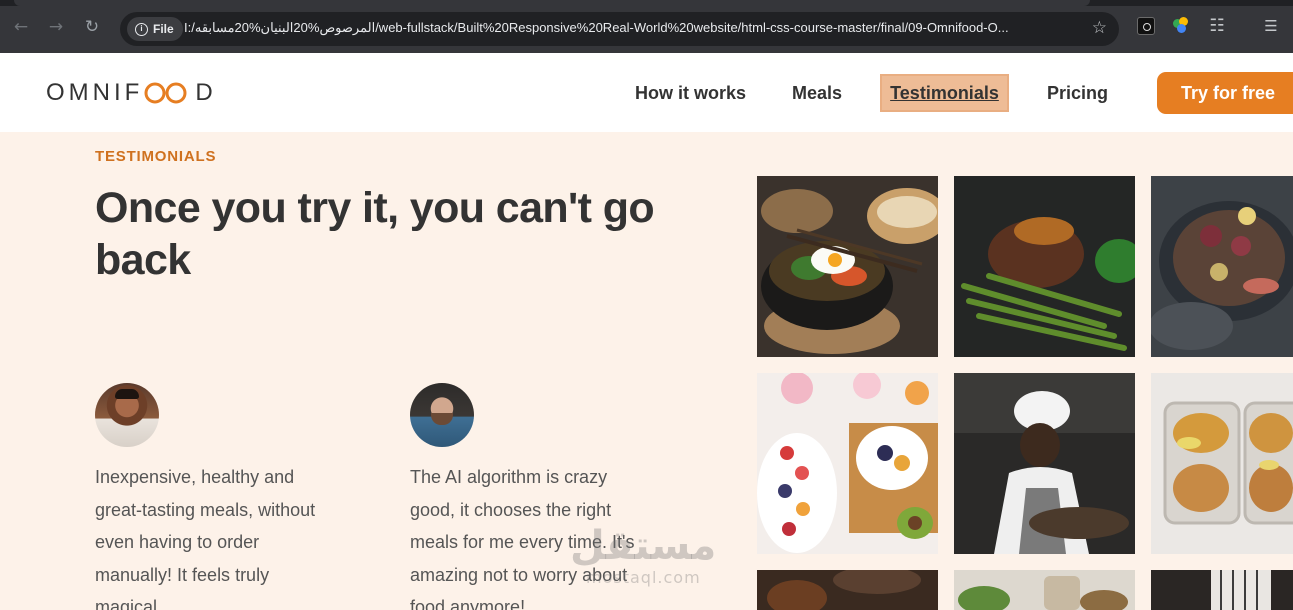 The height and width of the screenshot is (610, 1293). Describe the element at coordinates (141, 29) in the screenshot. I see `info-icon: i` at that location.